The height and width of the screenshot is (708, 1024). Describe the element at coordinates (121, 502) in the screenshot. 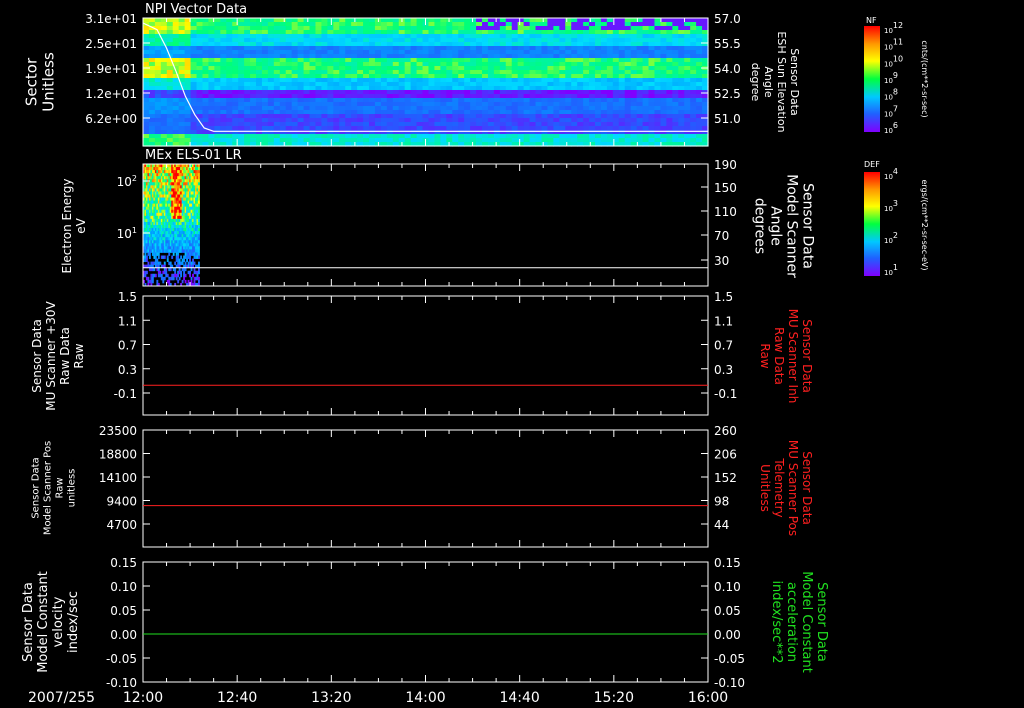

I see `y-tick-label-left: 9400` at that location.